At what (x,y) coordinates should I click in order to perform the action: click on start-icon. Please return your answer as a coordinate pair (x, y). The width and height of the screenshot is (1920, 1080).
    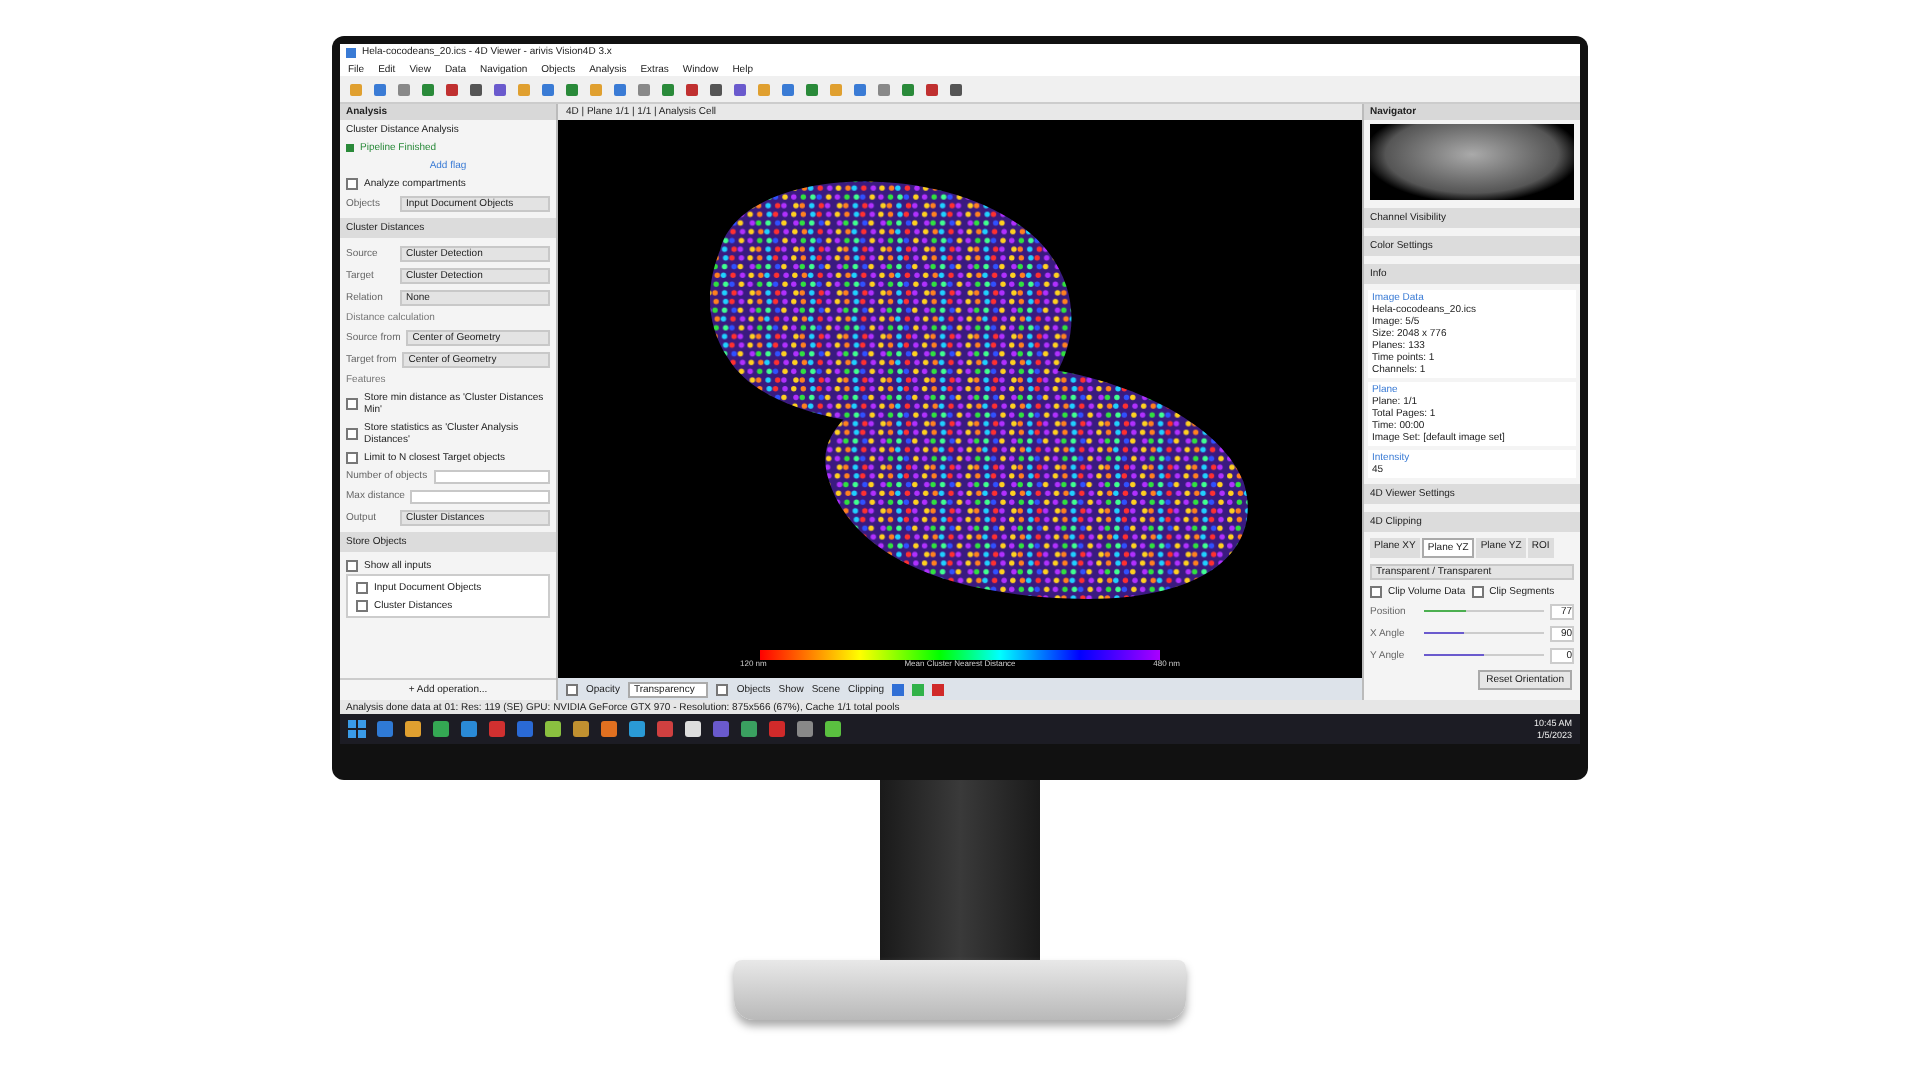
    Looking at the image, I should click on (357, 729).